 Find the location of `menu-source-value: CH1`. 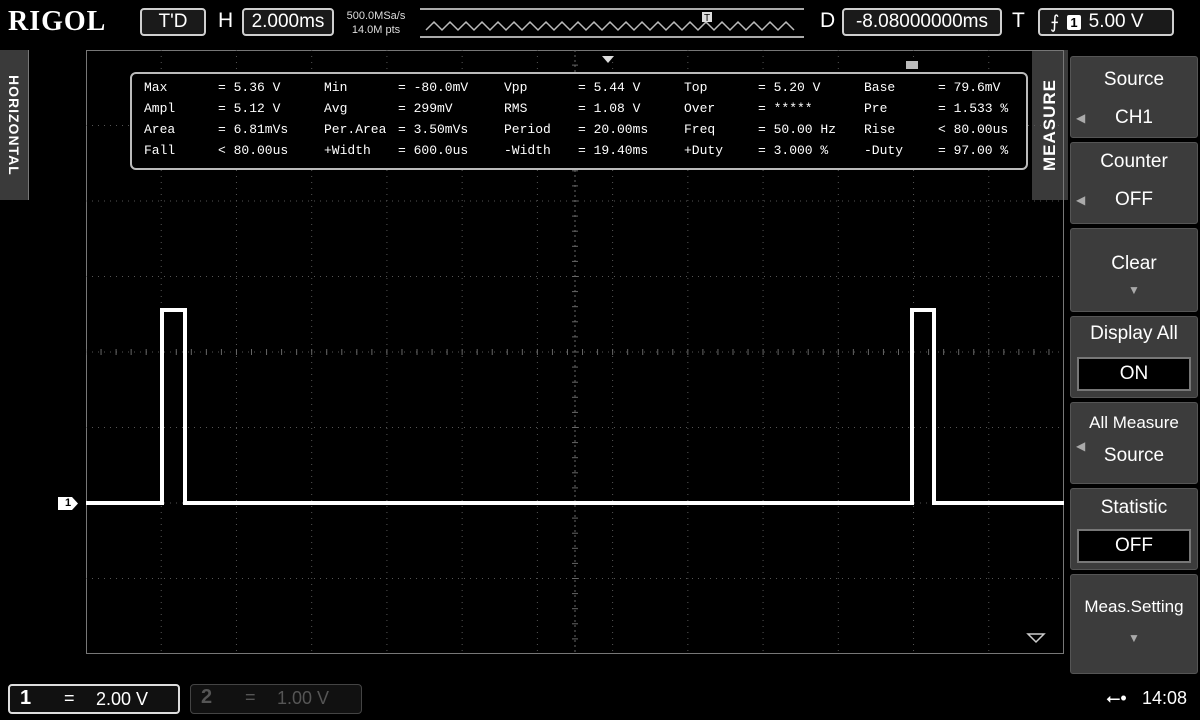

menu-source-value: CH1 is located at coordinates (1133, 117).